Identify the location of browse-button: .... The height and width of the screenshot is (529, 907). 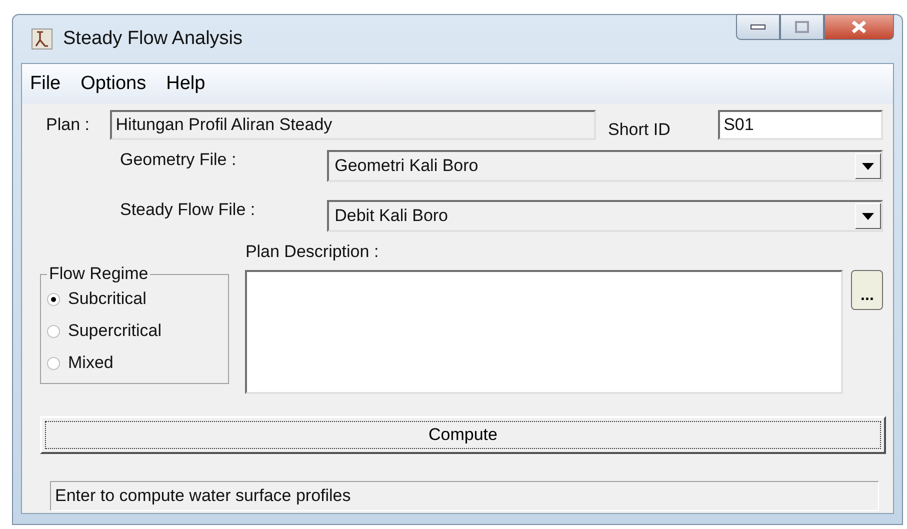
(867, 290).